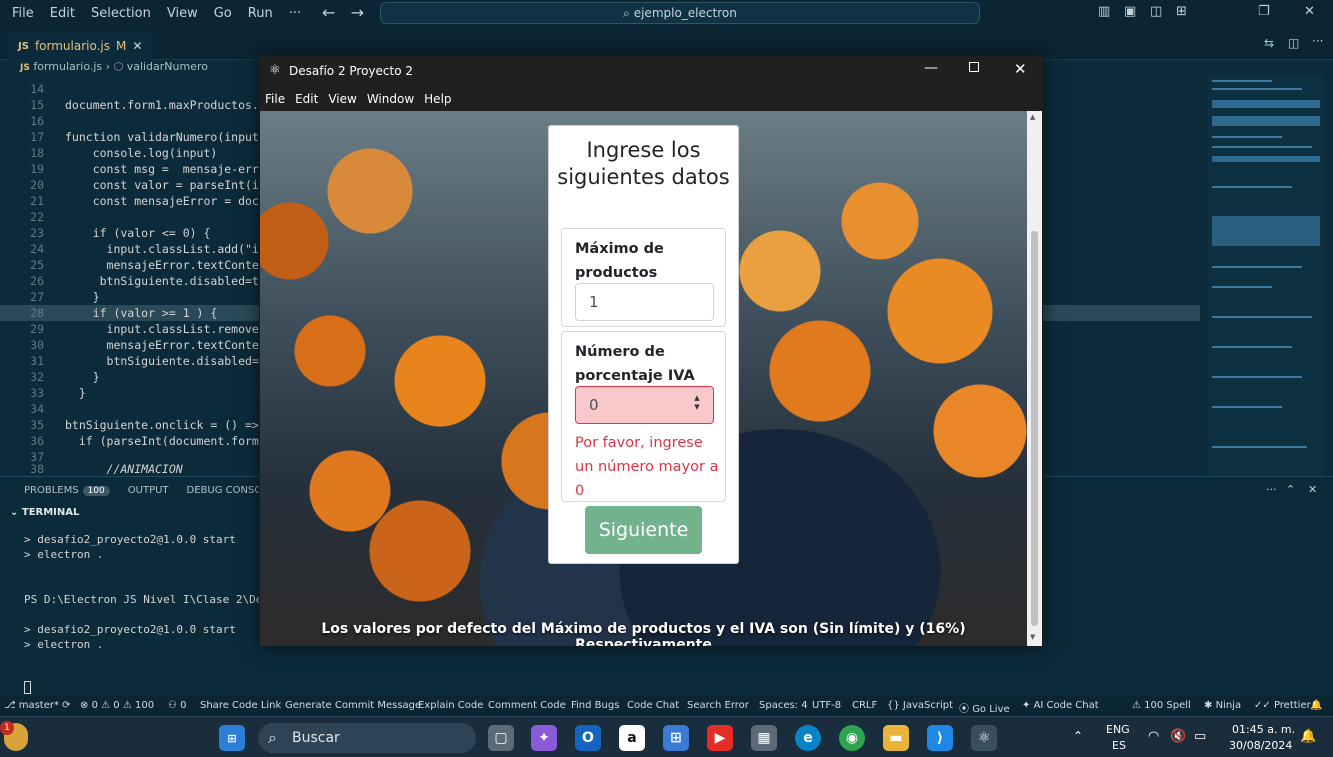 Image resolution: width=1333 pixels, height=757 pixels. I want to click on restore-icon: ❐, so click(1264, 11).